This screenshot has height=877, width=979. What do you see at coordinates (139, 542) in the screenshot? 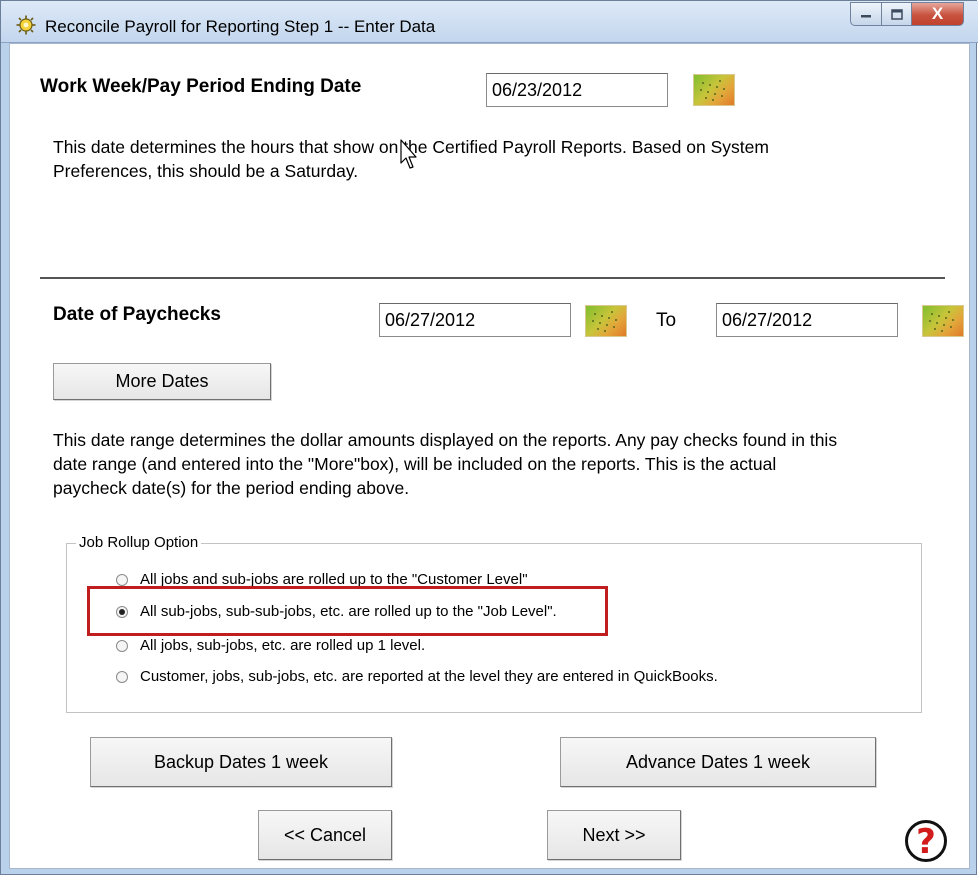
I see `job-rollup-caption: Job Rollup Option` at bounding box center [139, 542].